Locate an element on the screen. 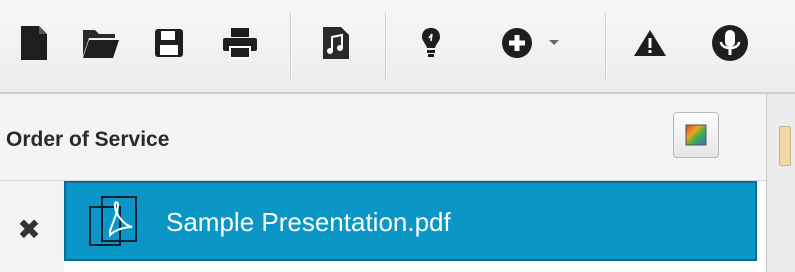 The width and height of the screenshot is (795, 272). theme-palette-icon is located at coordinates (696, 135).